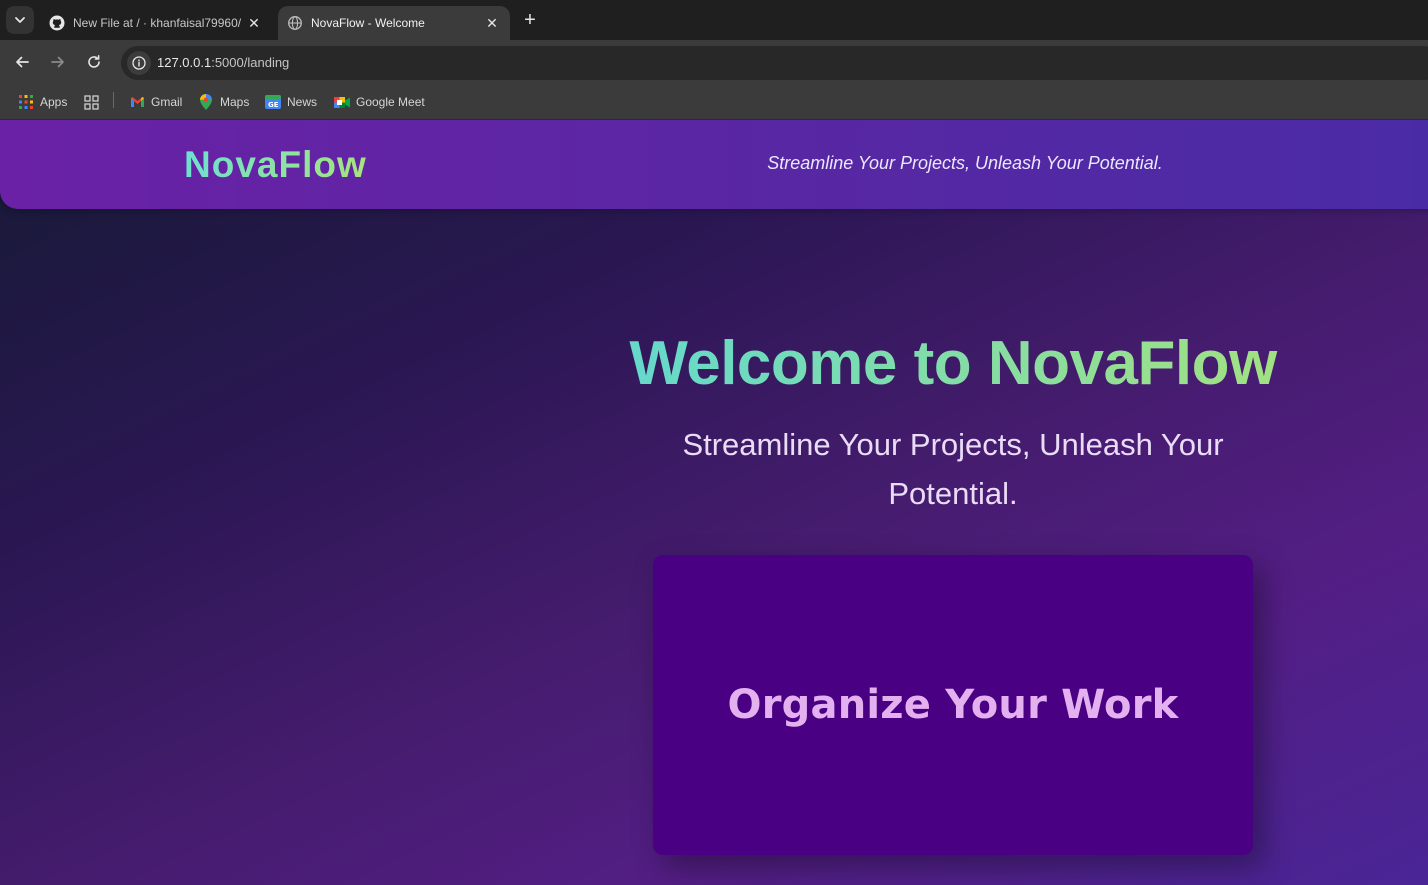  What do you see at coordinates (167, 102) in the screenshot?
I see `bookmark-label: Gmail` at bounding box center [167, 102].